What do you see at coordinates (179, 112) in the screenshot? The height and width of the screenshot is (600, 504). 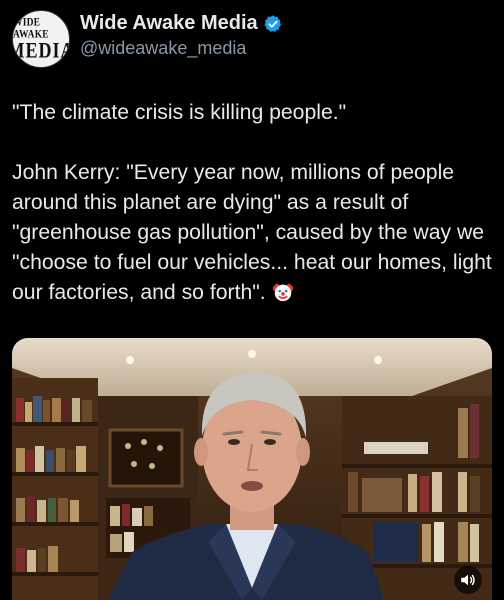 I see `tweet-quote-line: "The climate crisis is killing people."` at bounding box center [179, 112].